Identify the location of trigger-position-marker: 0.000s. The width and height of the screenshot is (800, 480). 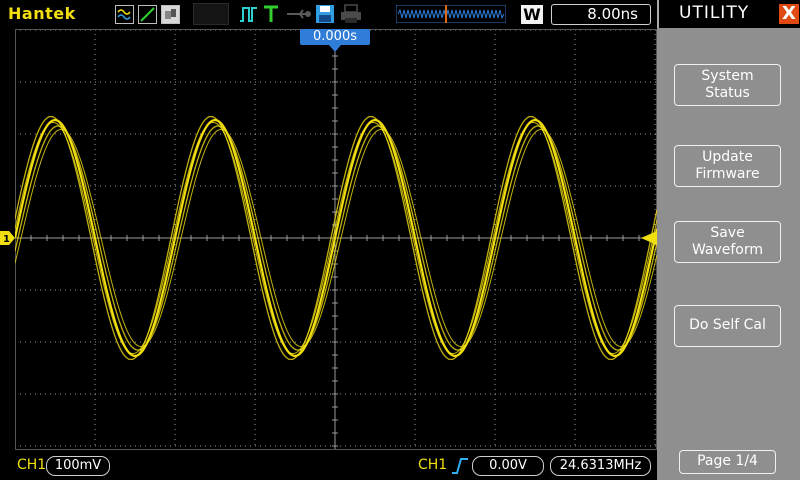
(335, 37).